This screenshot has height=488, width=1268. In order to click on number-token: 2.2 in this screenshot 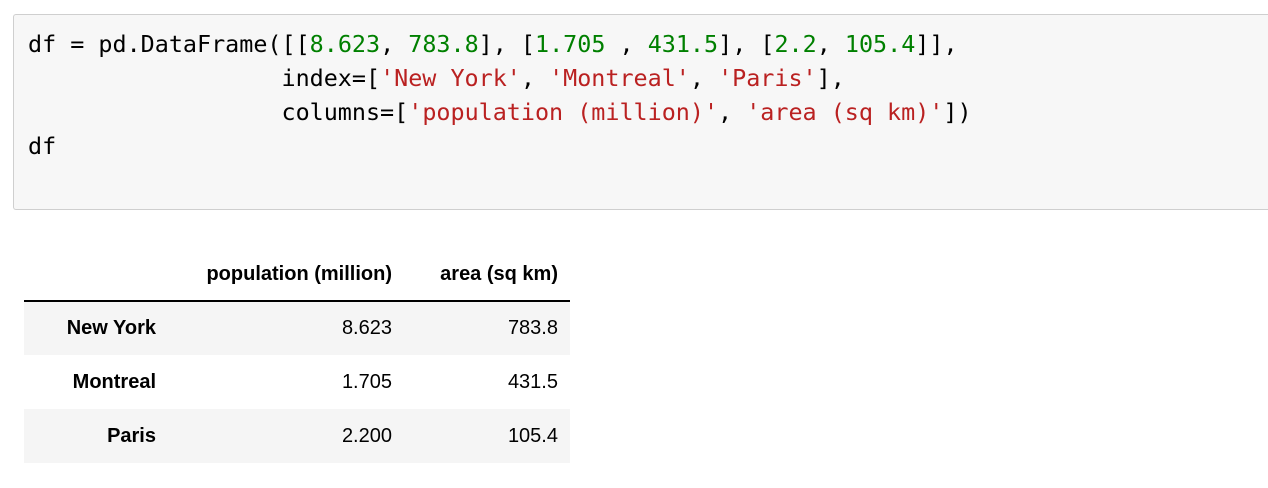, I will do `click(795, 44)`.